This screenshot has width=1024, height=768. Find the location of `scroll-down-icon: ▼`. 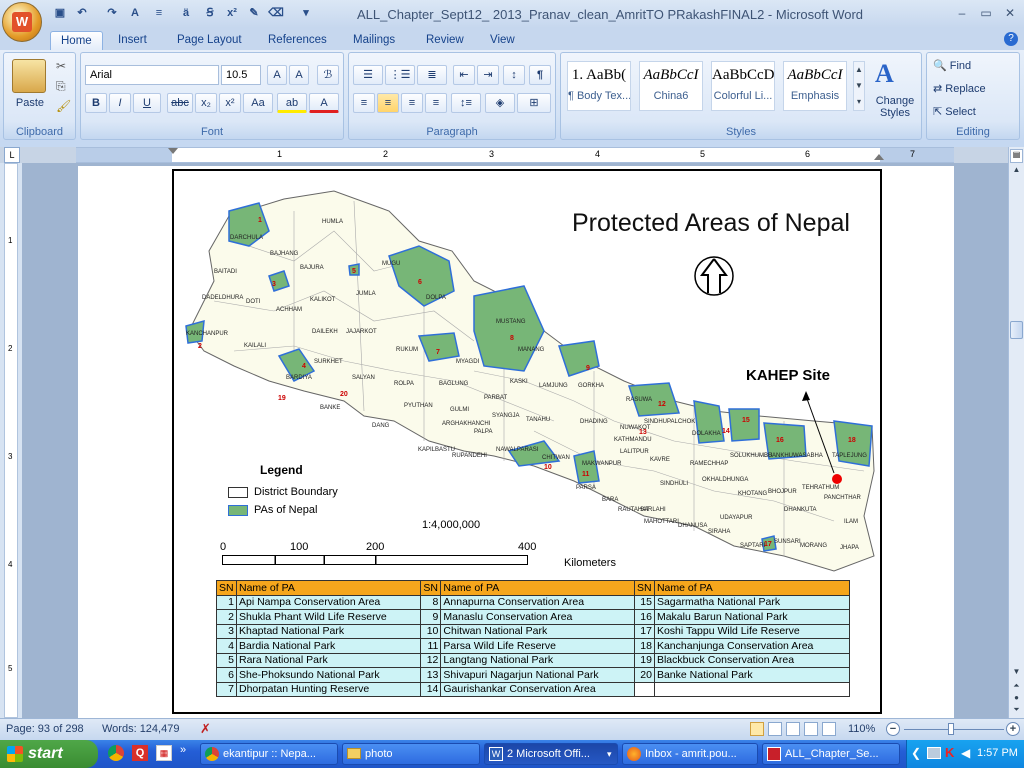

scroll-down-icon: ▼ is located at coordinates (1016, 673).